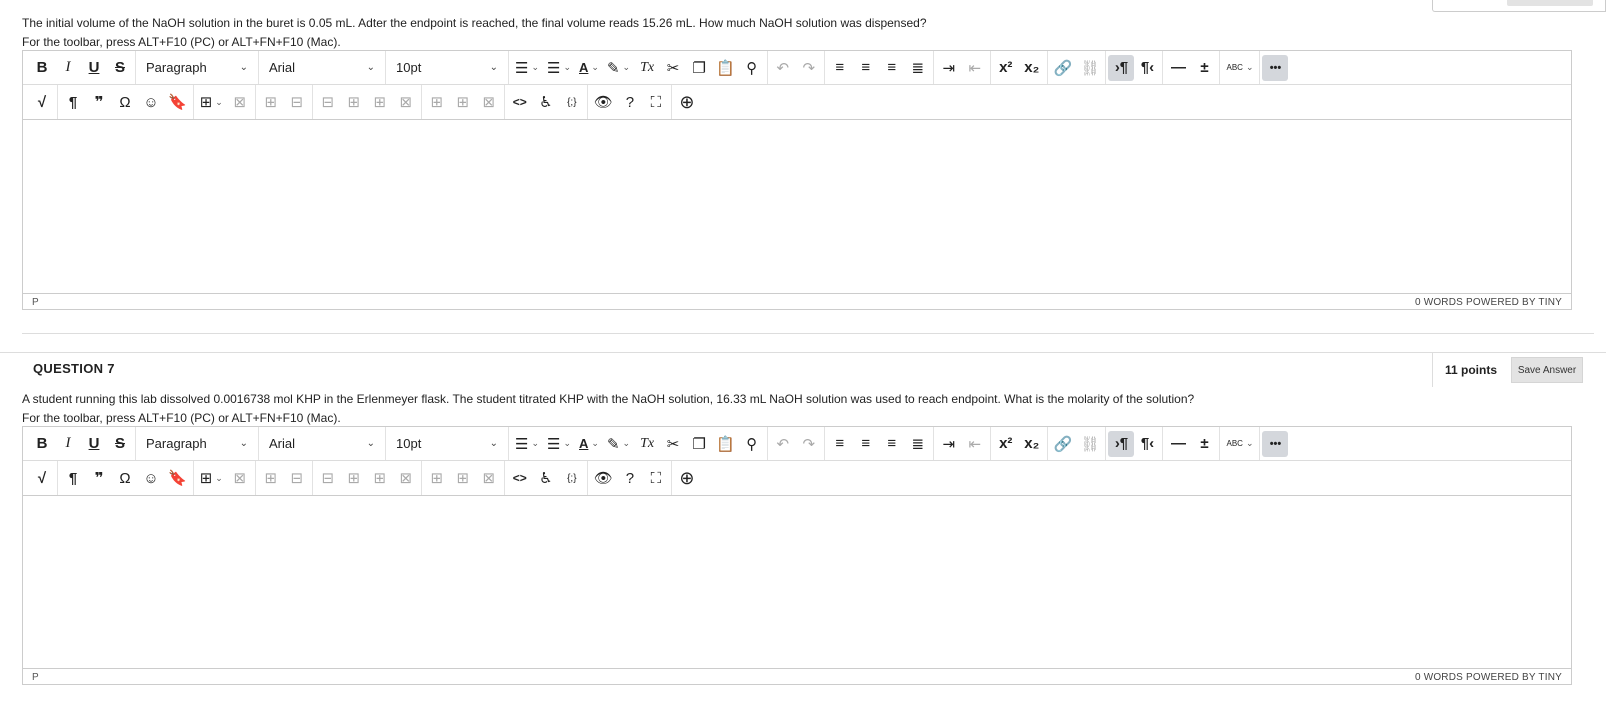 This screenshot has height=720, width=1606. Describe the element at coordinates (322, 444) in the screenshot. I see `font-family-select: Arial ⌄` at that location.